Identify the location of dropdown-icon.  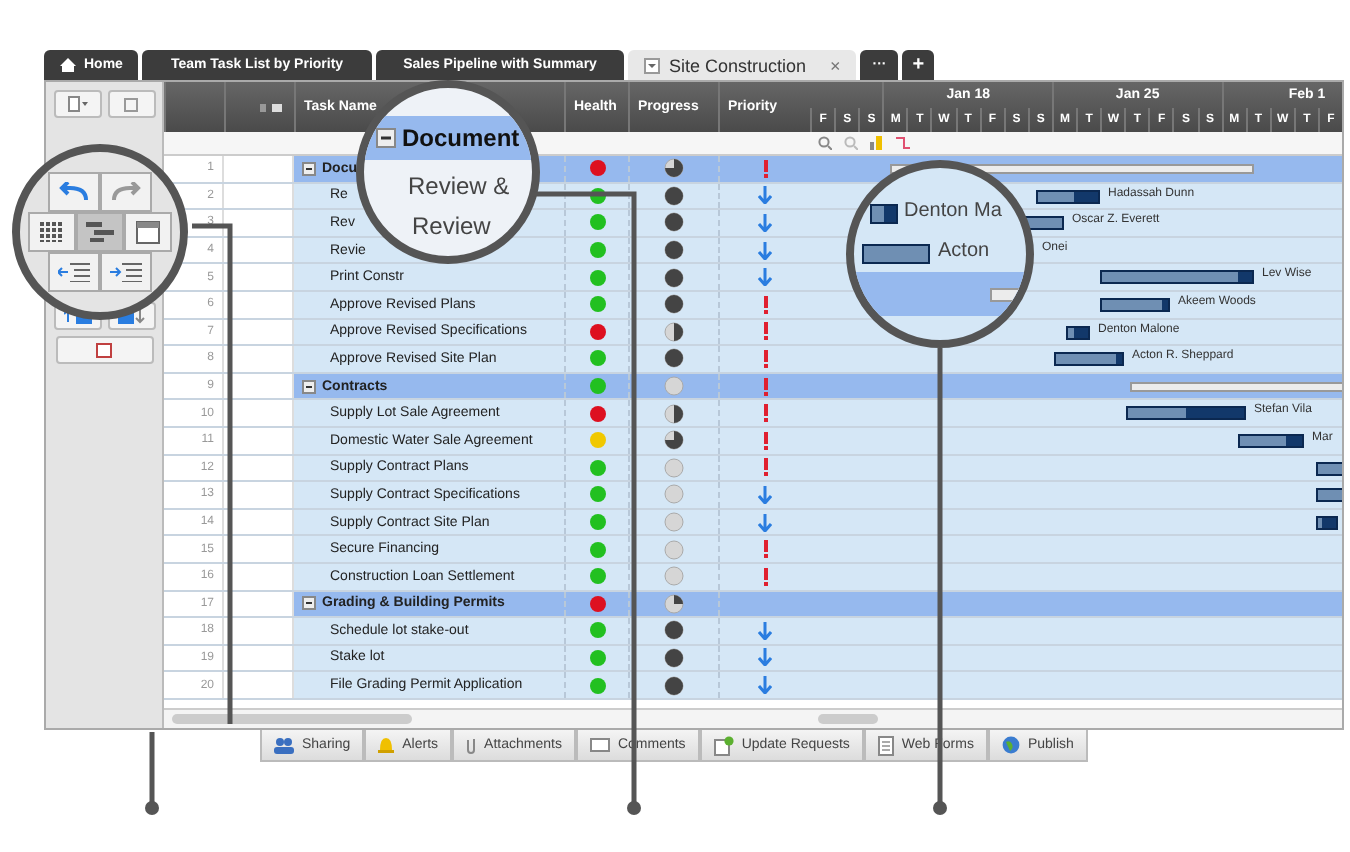
(652, 65).